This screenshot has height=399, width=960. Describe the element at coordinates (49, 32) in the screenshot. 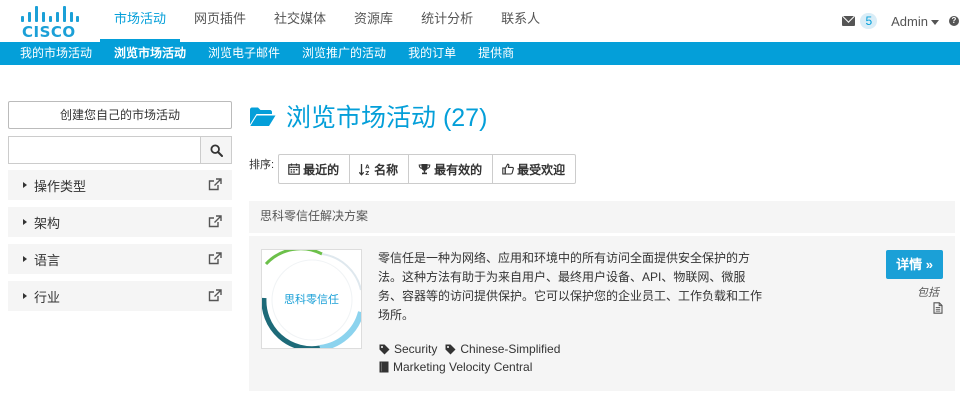

I see `cisco-logo-text: CISCO` at that location.